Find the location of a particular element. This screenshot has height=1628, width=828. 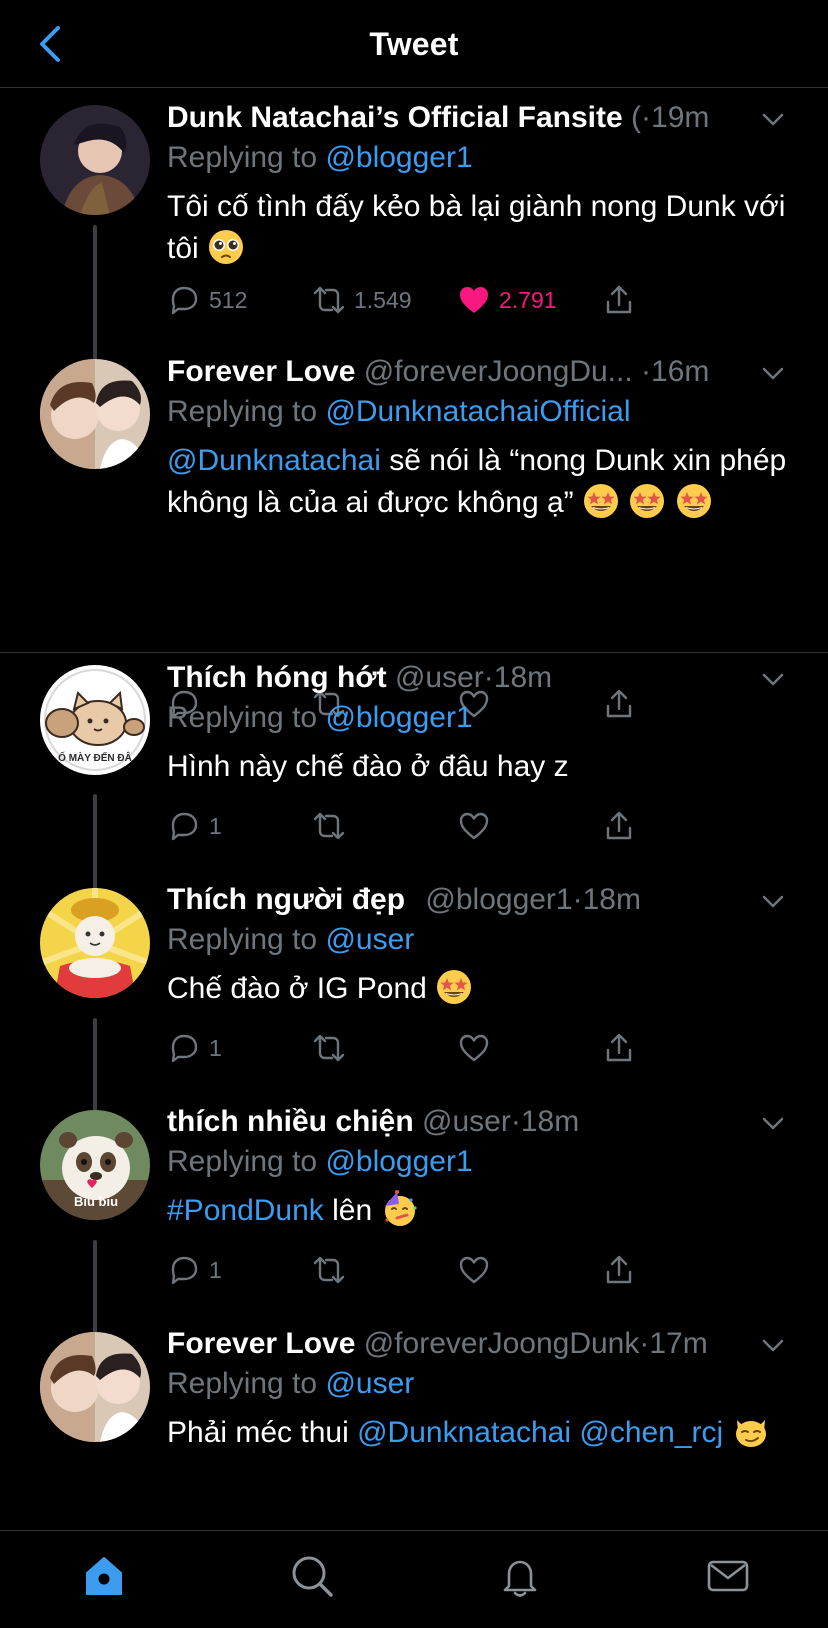

bottom-tab-bar is located at coordinates (414, 1579).